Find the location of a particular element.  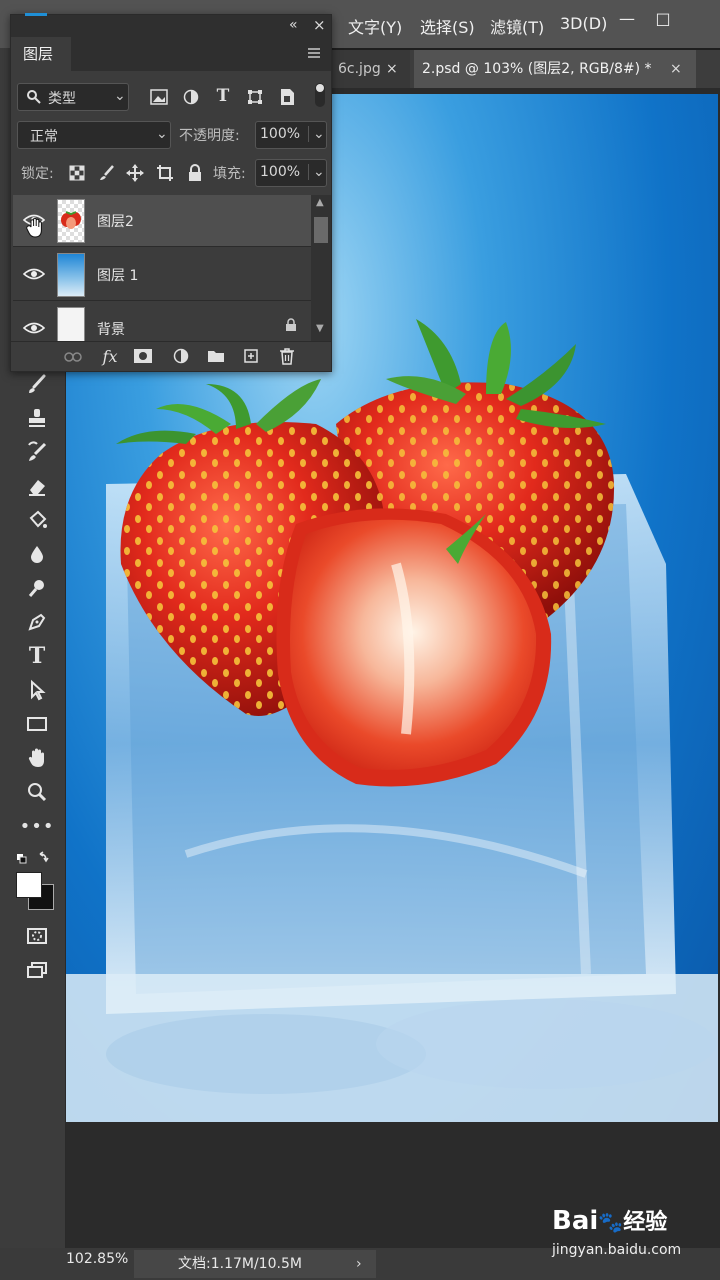

search-icon is located at coordinates (34, 99).